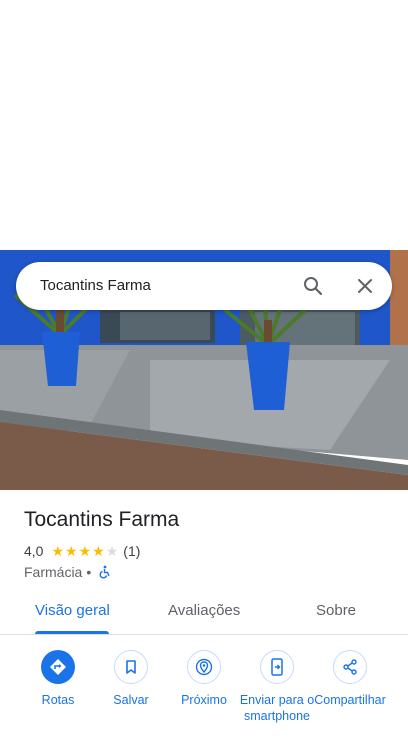 The height and width of the screenshot is (740, 408). What do you see at coordinates (58, 667) in the screenshot?
I see `directions-icon` at bounding box center [58, 667].